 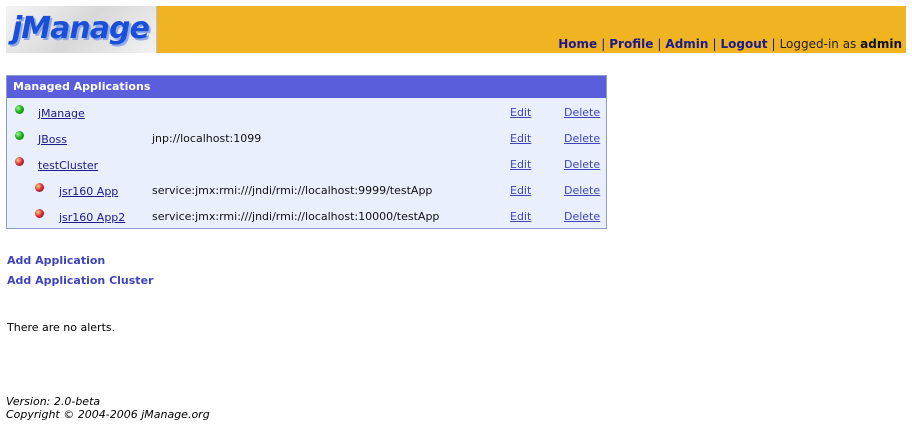 What do you see at coordinates (53, 401) in the screenshot?
I see `version-text: Version: 2.0-beta` at bounding box center [53, 401].